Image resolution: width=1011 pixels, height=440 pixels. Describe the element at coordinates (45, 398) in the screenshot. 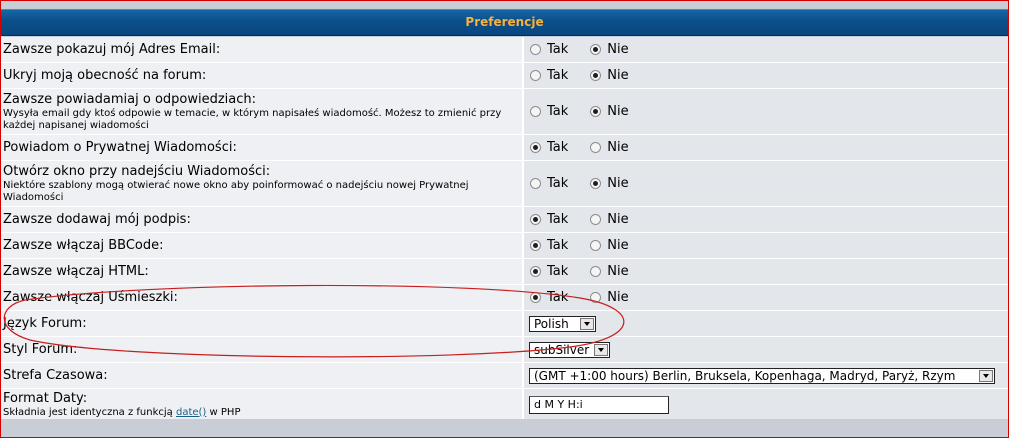

I see `row-label: Format Daty:` at that location.